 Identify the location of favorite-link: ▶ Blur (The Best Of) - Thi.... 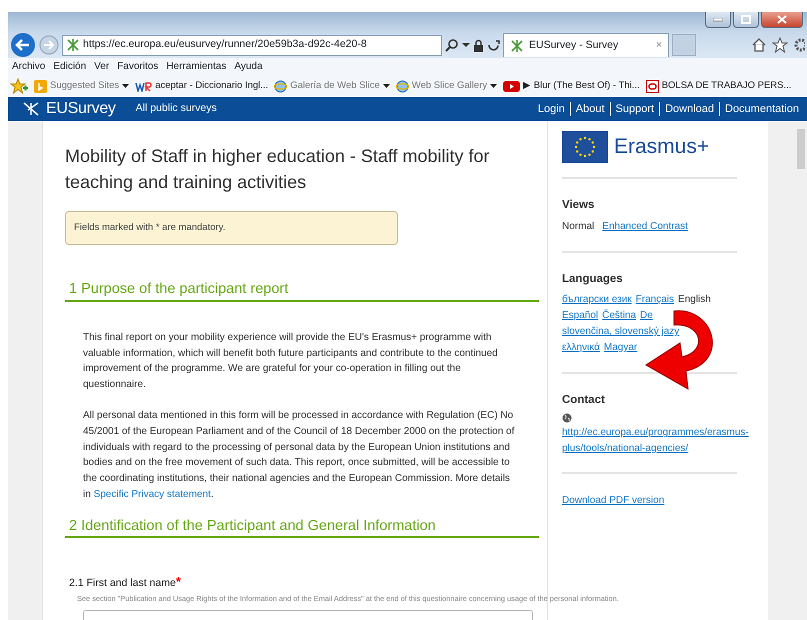
(571, 86).